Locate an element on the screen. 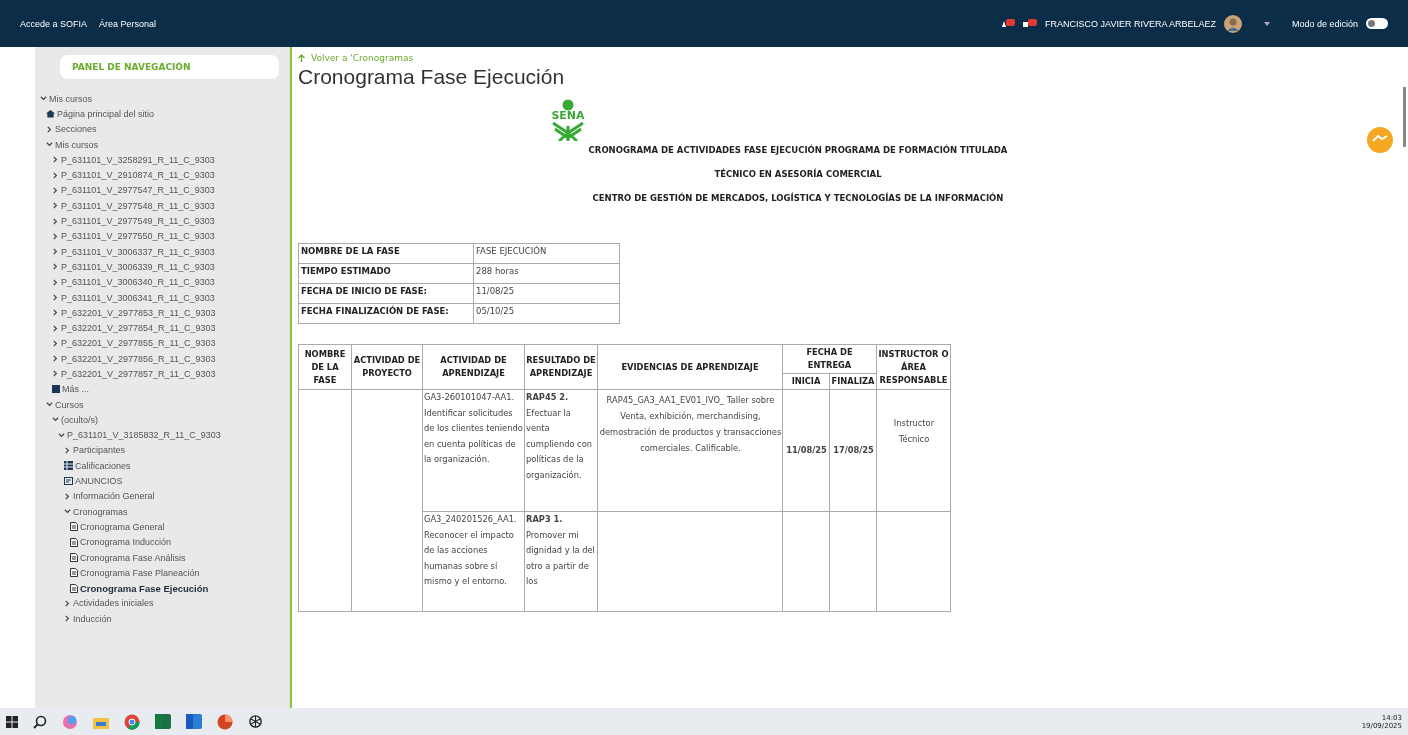 The height and width of the screenshot is (735, 1408). nav-item: Cronograma Fase Análisis is located at coordinates (133, 557).